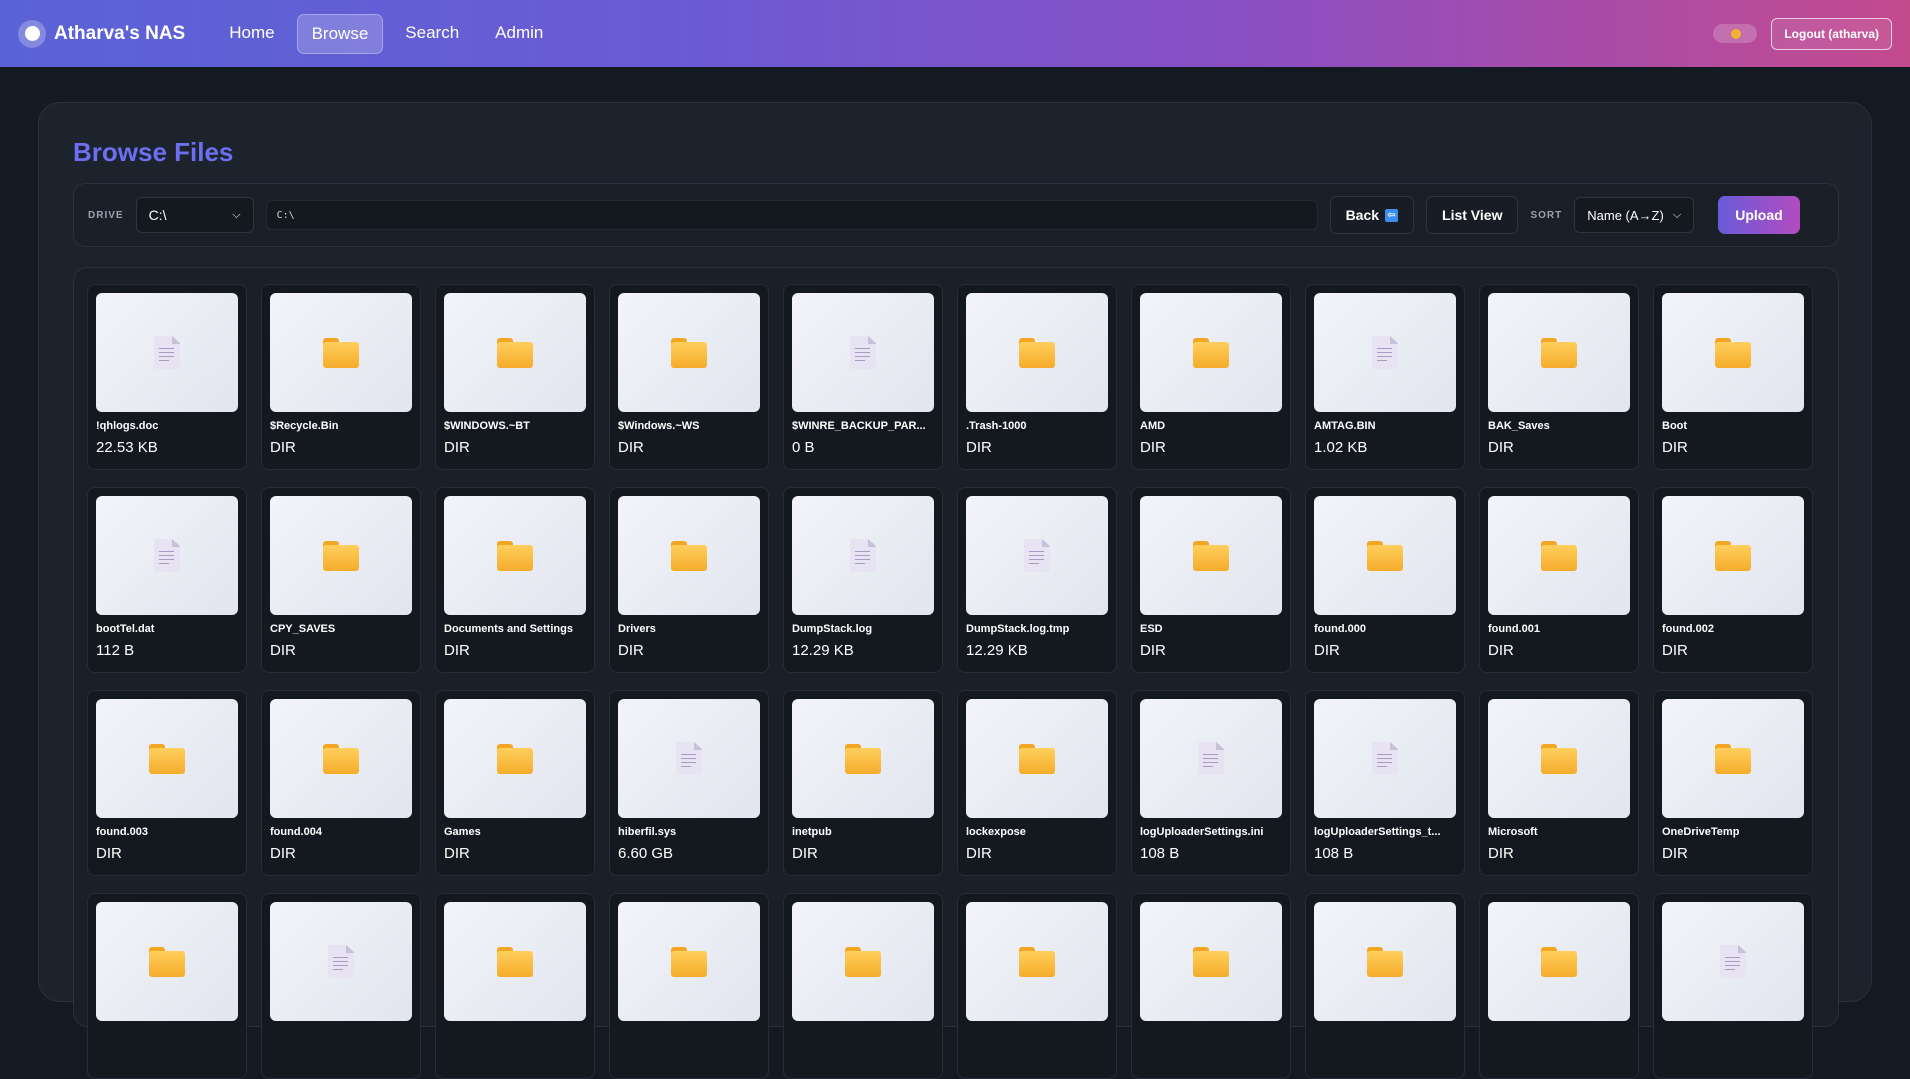  Describe the element at coordinates (157, 215) in the screenshot. I see `drive-select-value: C:\` at that location.